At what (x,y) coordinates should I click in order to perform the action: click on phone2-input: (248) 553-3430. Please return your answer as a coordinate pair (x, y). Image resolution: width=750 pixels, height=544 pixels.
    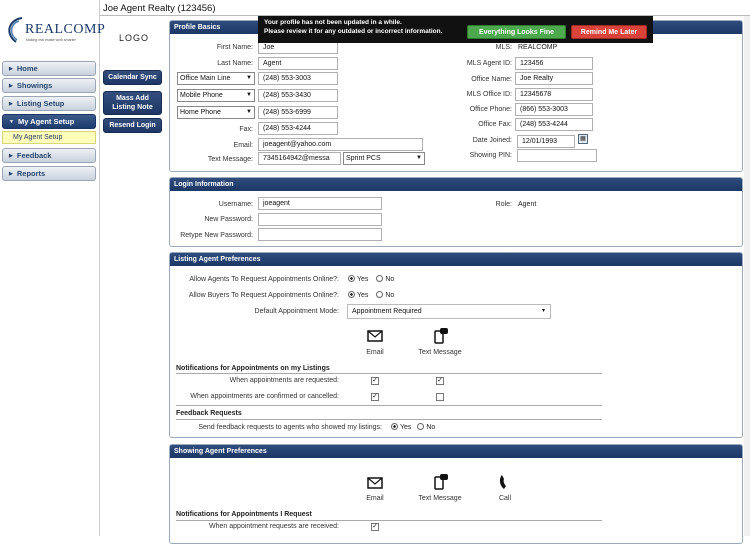
    Looking at the image, I should click on (298, 95).